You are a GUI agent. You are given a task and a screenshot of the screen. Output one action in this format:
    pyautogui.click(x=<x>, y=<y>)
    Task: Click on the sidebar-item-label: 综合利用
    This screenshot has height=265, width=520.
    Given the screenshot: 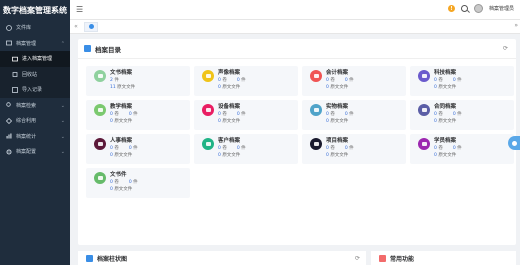 What is the action you would take?
    pyautogui.click(x=26, y=121)
    